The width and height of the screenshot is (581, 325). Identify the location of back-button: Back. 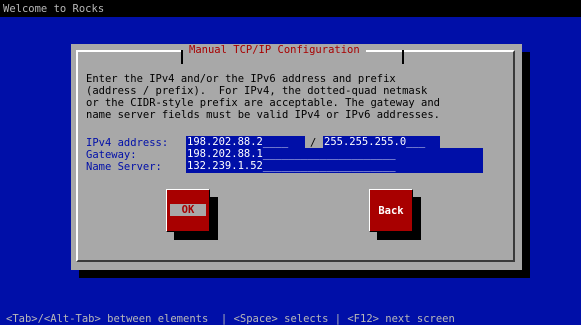
(391, 210).